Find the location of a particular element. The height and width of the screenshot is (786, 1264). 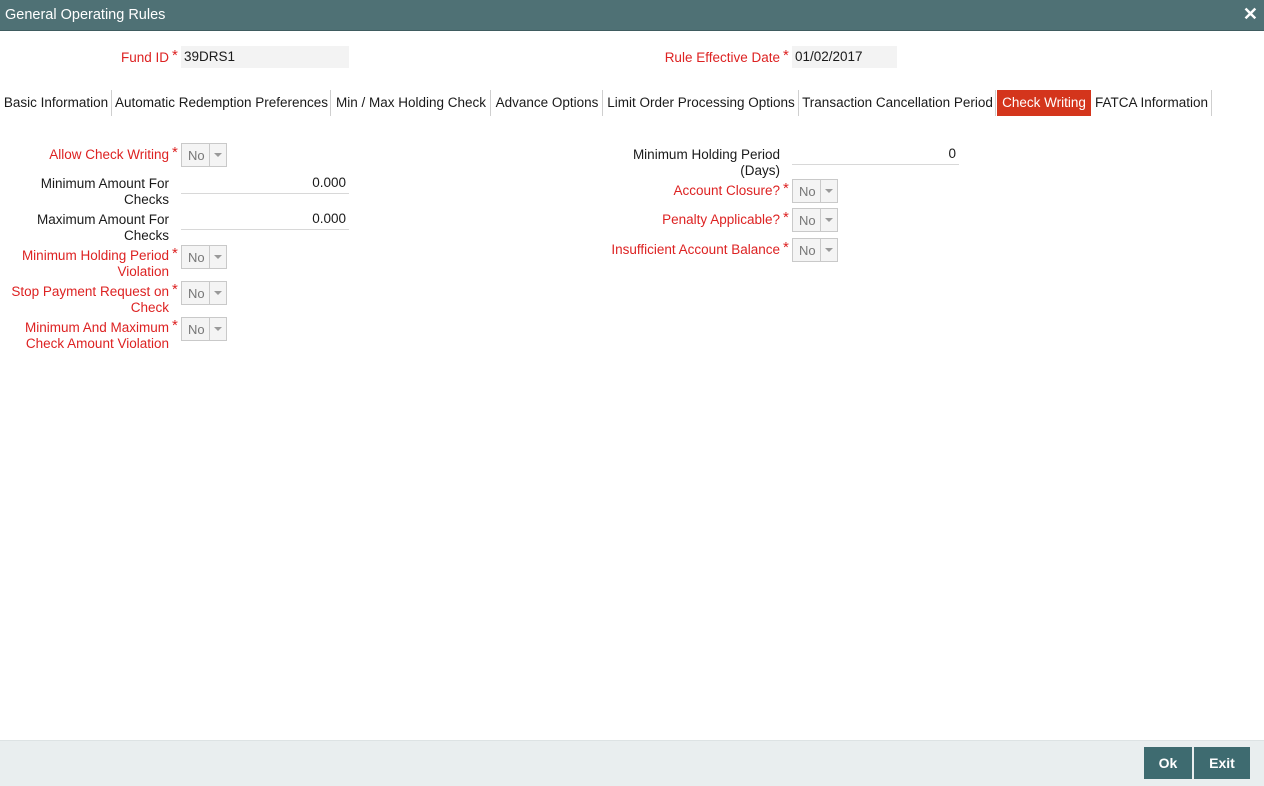

max-amount-label: Maximum Amount For Checks is located at coordinates (102, 227).